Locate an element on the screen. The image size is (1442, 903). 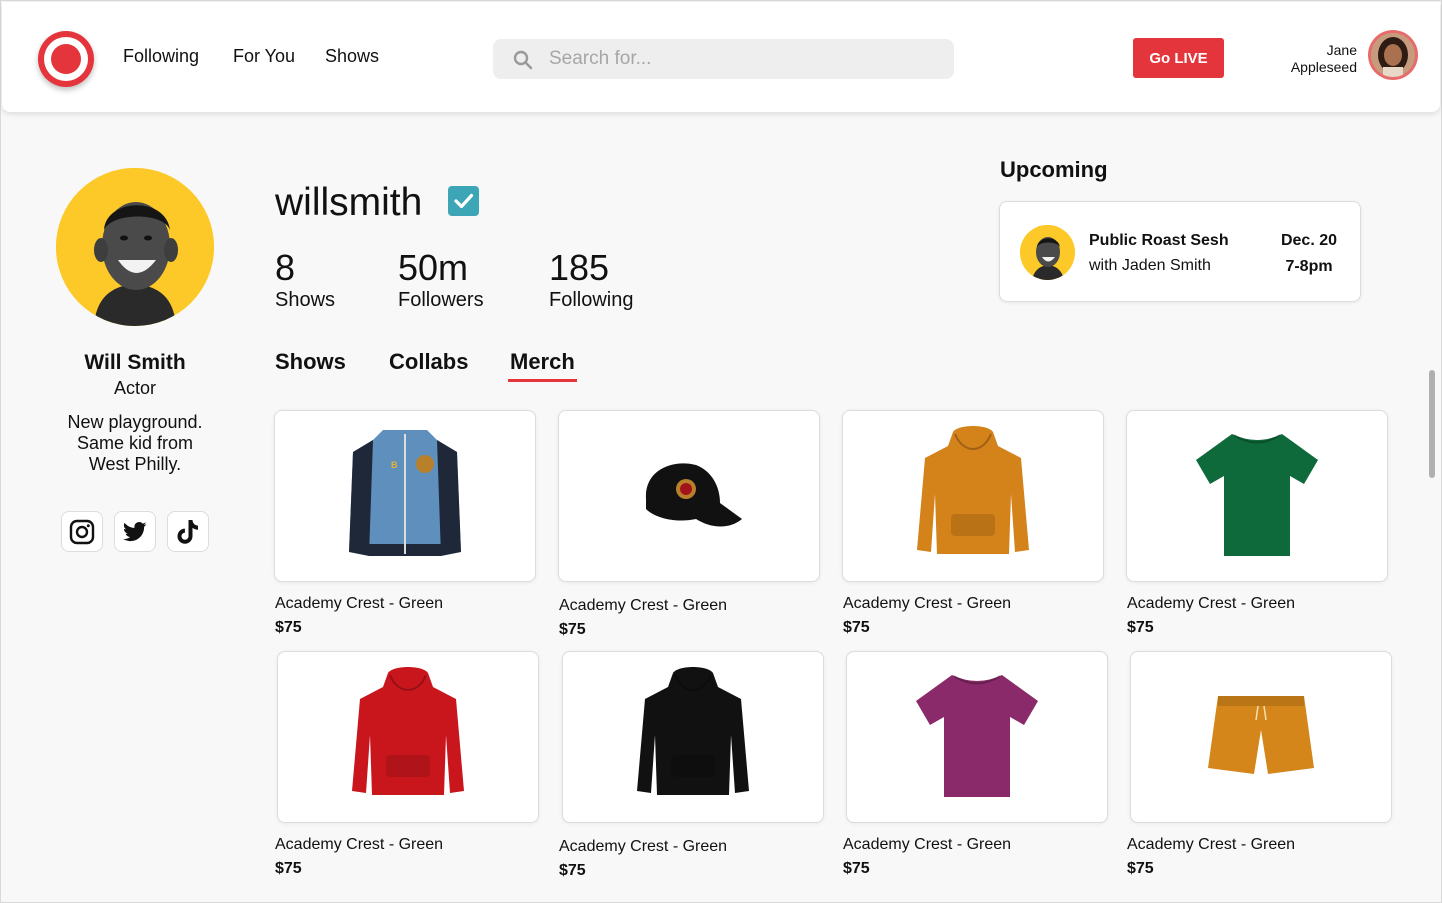
instagram-icon is located at coordinates (82, 531).